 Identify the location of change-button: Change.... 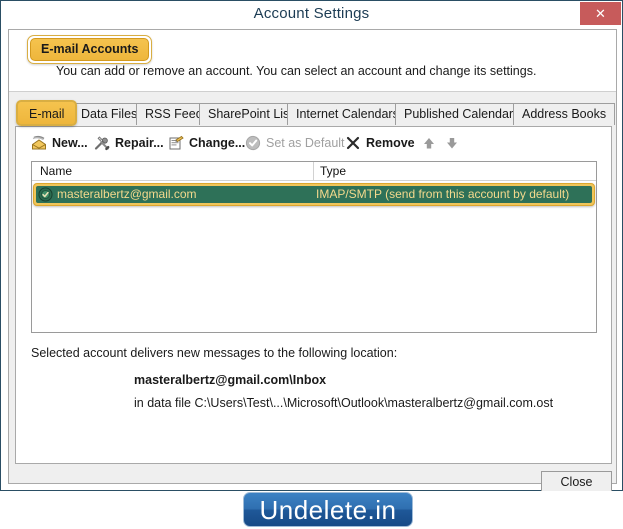
(206, 142).